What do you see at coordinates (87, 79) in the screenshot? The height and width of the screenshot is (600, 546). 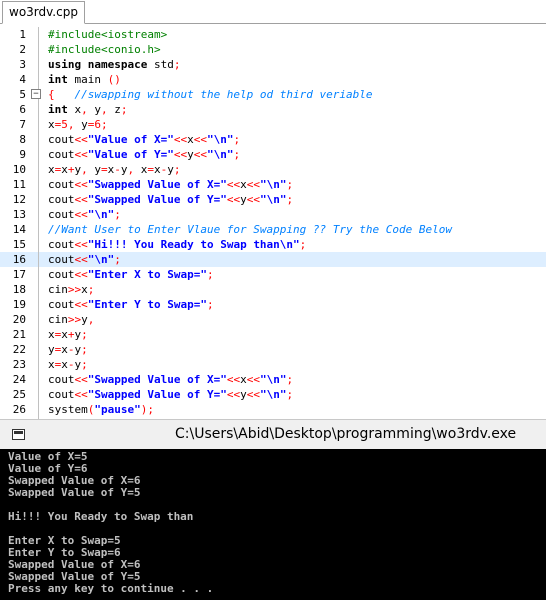 I see `code-token: main` at bounding box center [87, 79].